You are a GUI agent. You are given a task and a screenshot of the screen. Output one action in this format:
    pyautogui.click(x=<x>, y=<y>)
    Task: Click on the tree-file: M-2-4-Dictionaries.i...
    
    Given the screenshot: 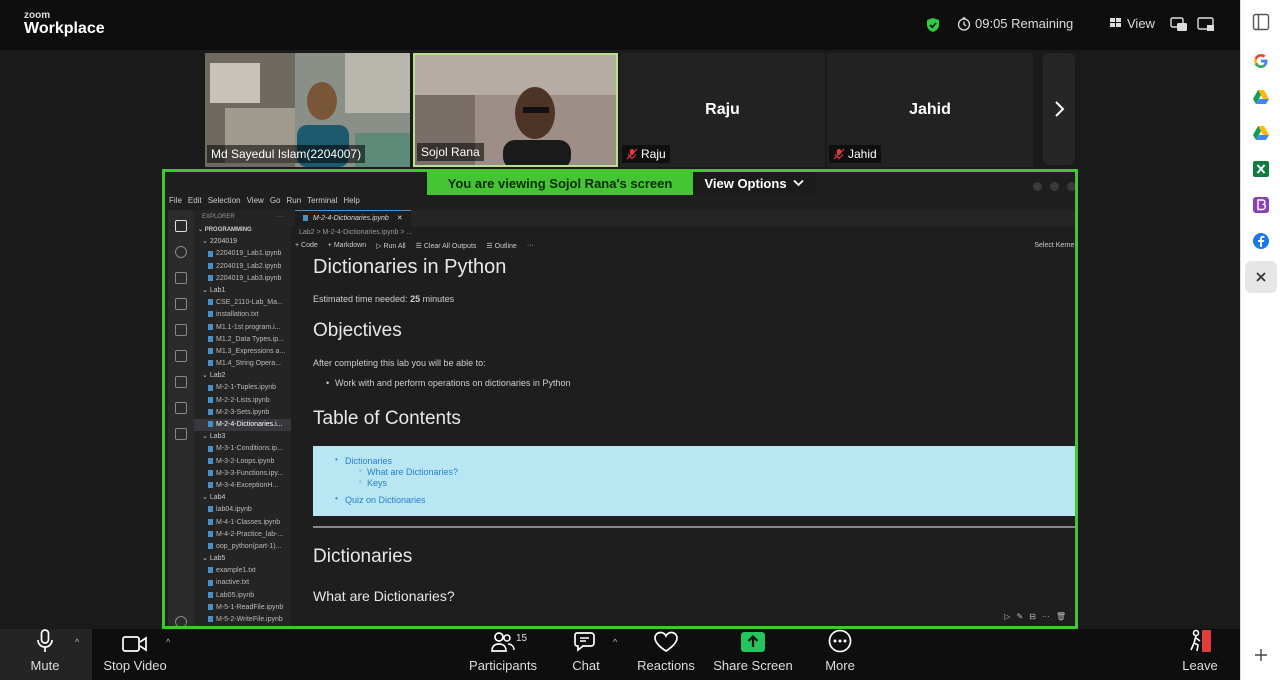 What is the action you would take?
    pyautogui.click(x=242, y=425)
    